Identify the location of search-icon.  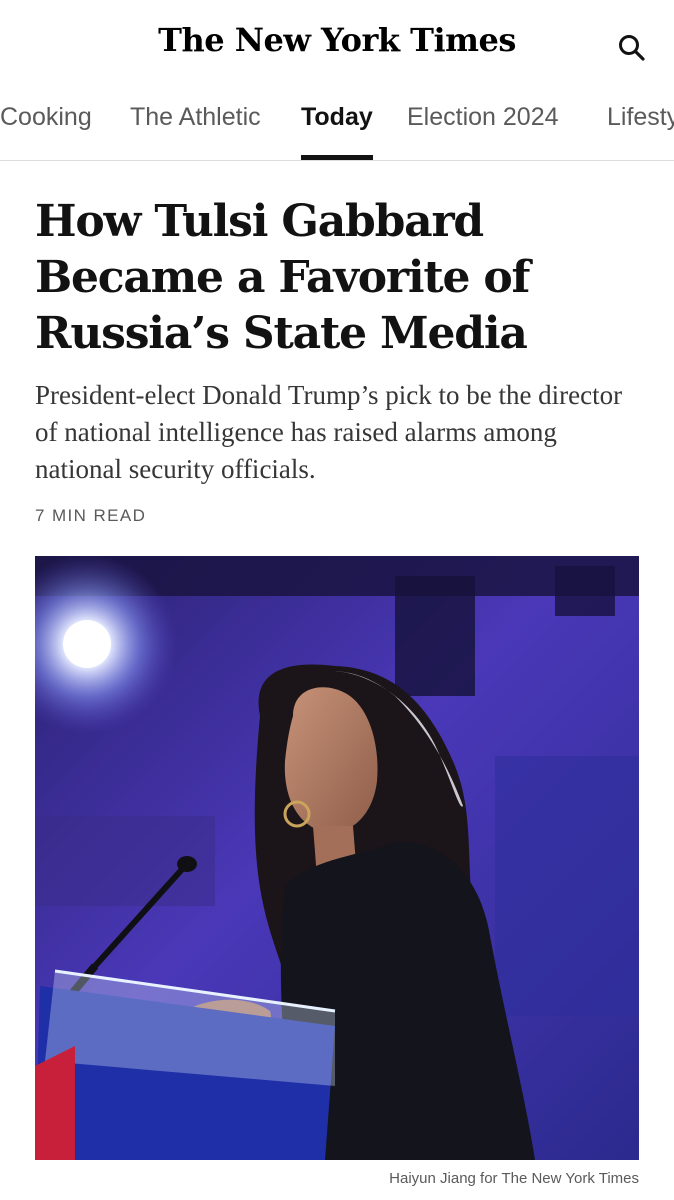
(632, 48).